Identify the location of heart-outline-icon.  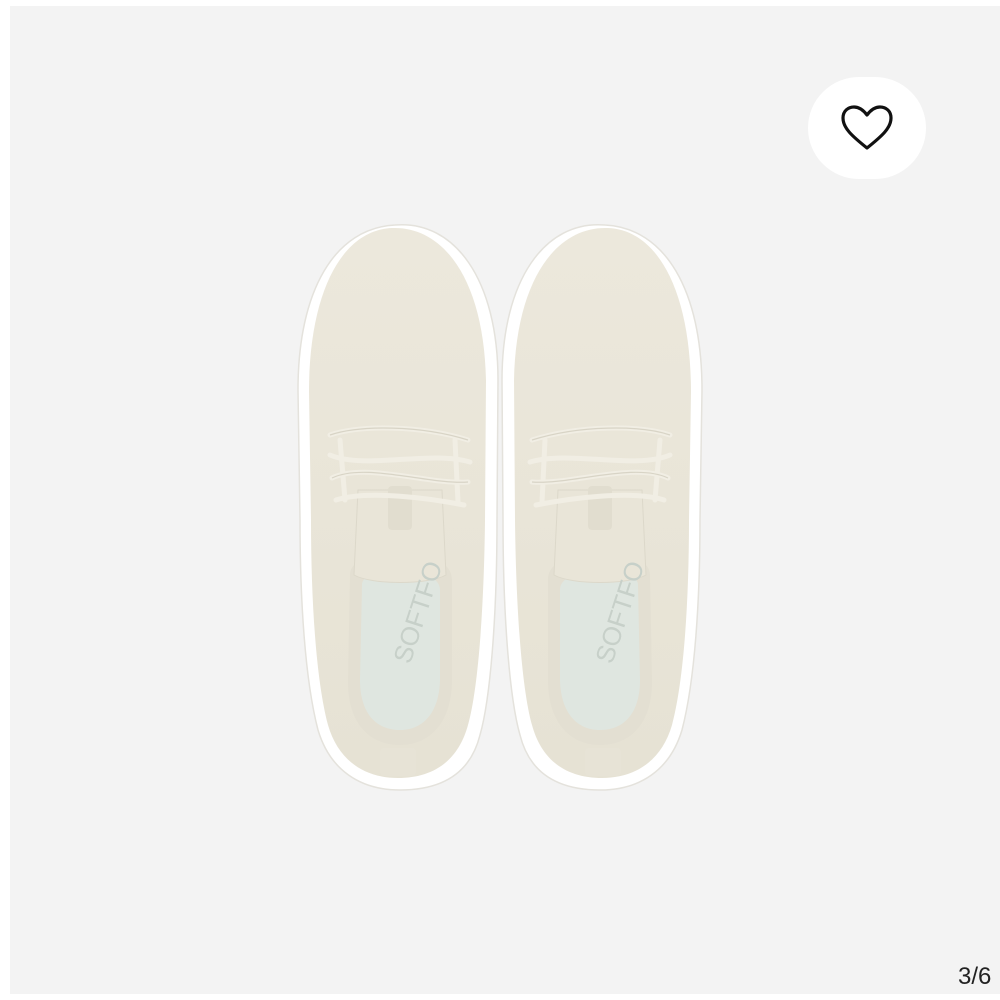
(867, 127).